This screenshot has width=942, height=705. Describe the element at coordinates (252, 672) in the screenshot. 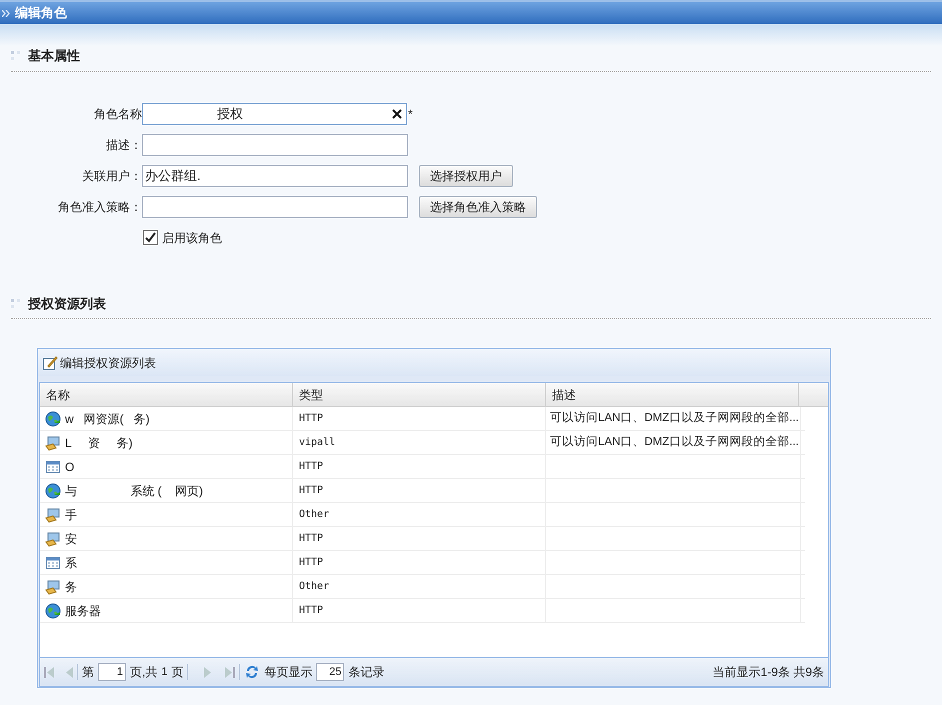

I see `refresh-icon` at that location.